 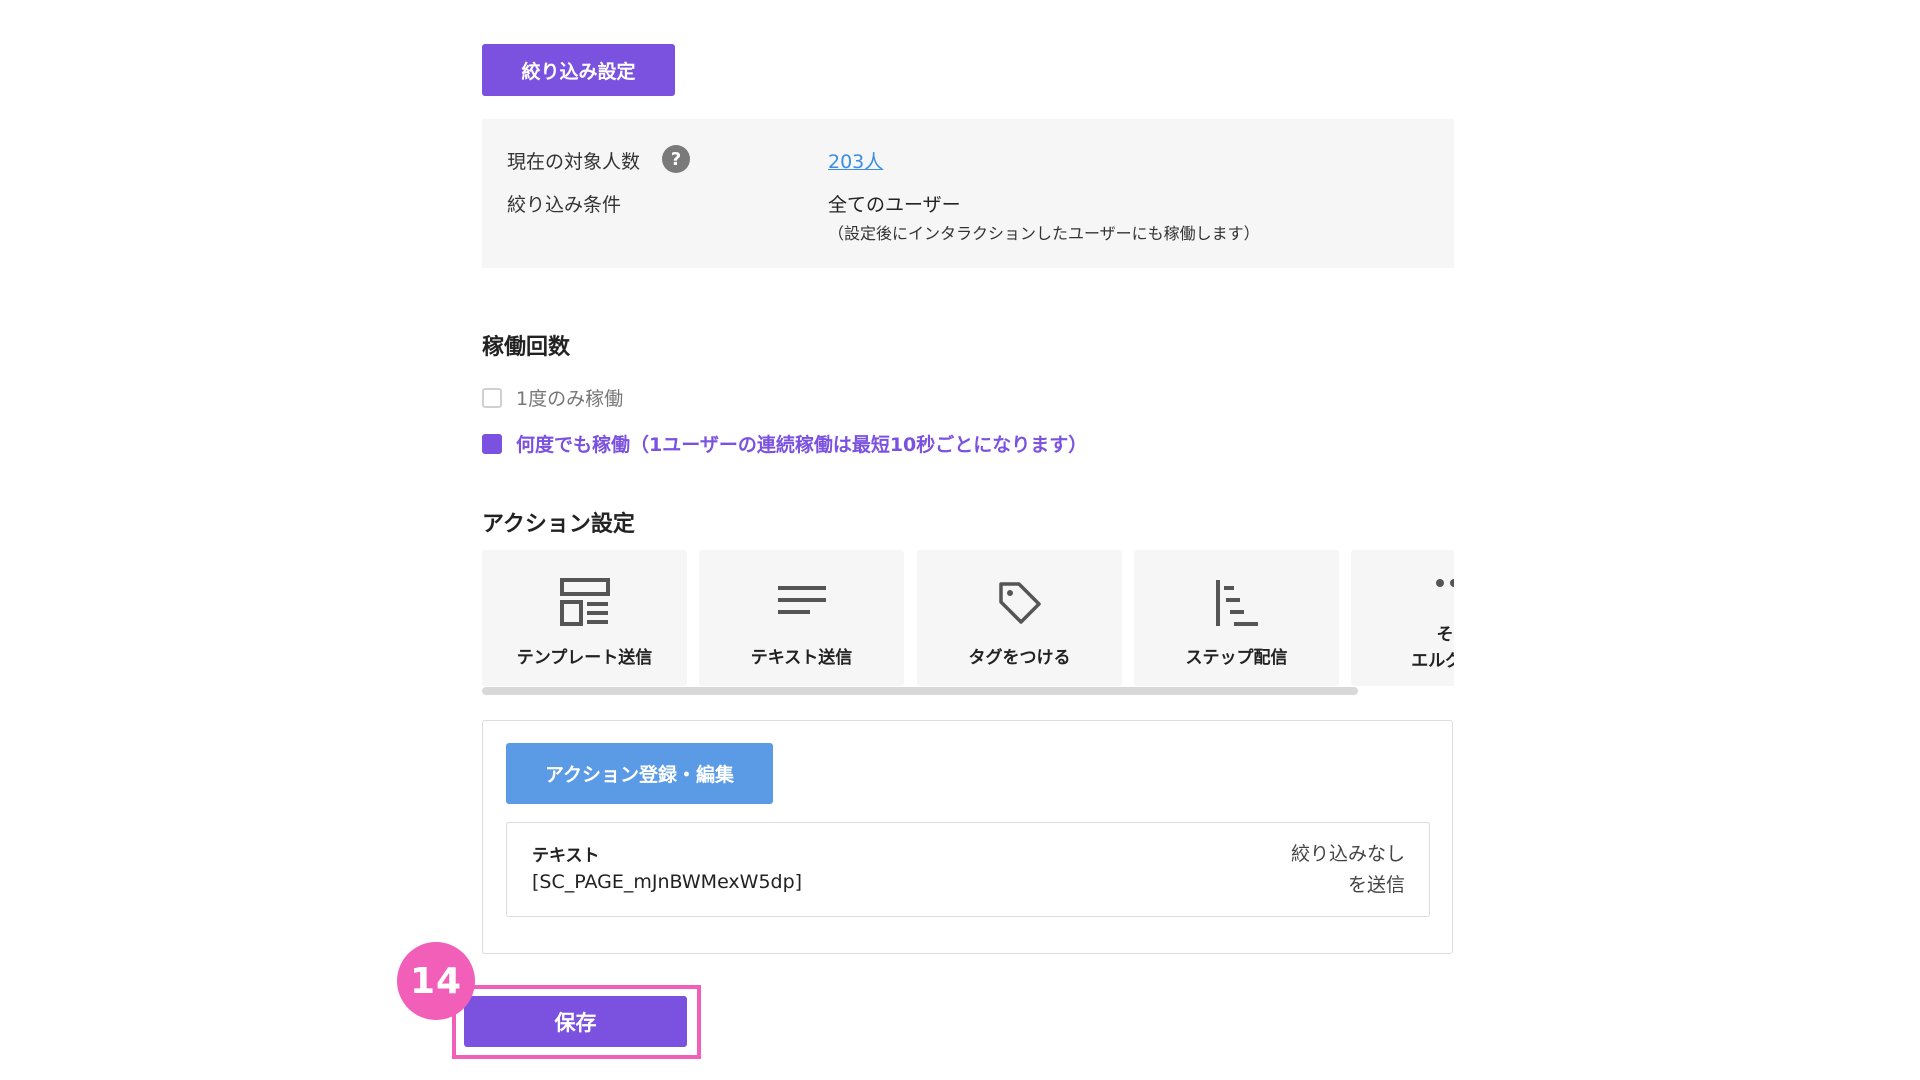 What do you see at coordinates (1402, 583) in the screenshot?
I see `more-dots-icon` at bounding box center [1402, 583].